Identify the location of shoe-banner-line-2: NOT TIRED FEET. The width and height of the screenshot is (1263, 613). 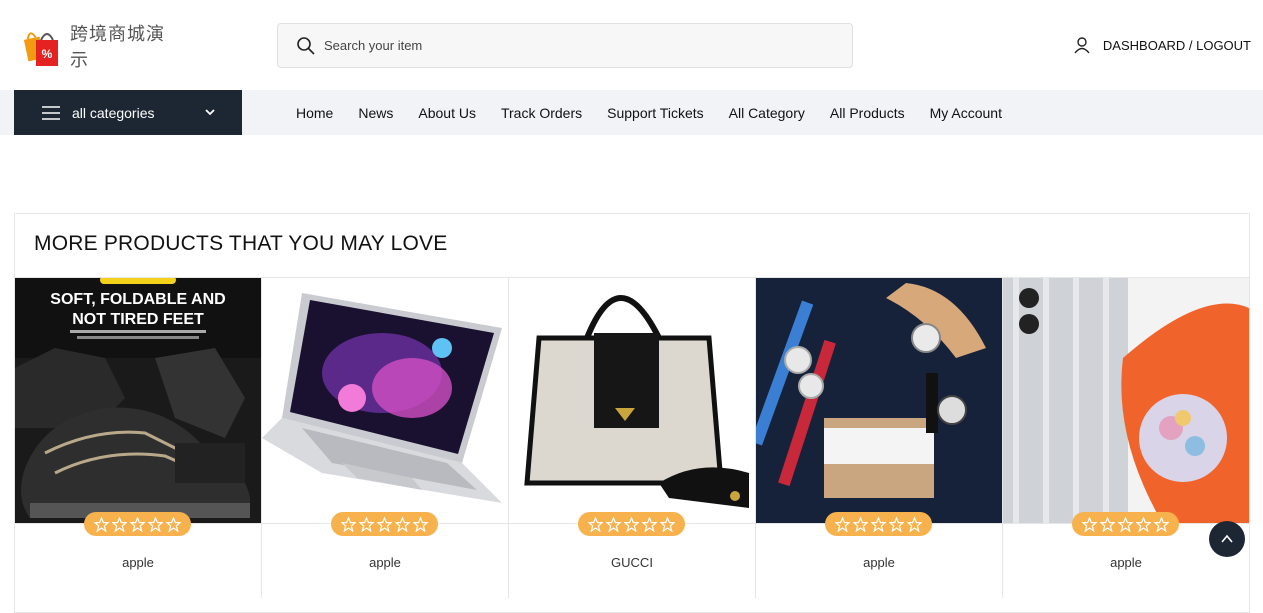
(138, 319).